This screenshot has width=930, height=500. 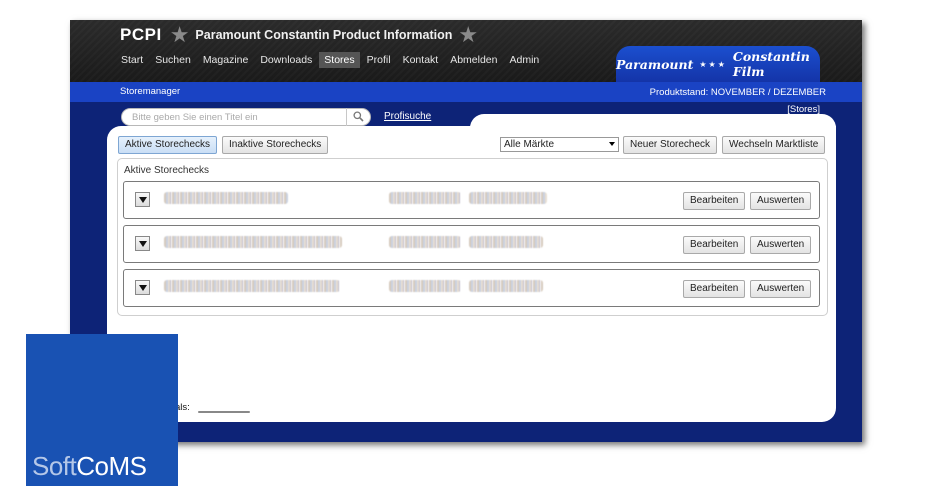 What do you see at coordinates (168, 145) in the screenshot?
I see `tab-active-storechecks: Aktive Storechecks` at bounding box center [168, 145].